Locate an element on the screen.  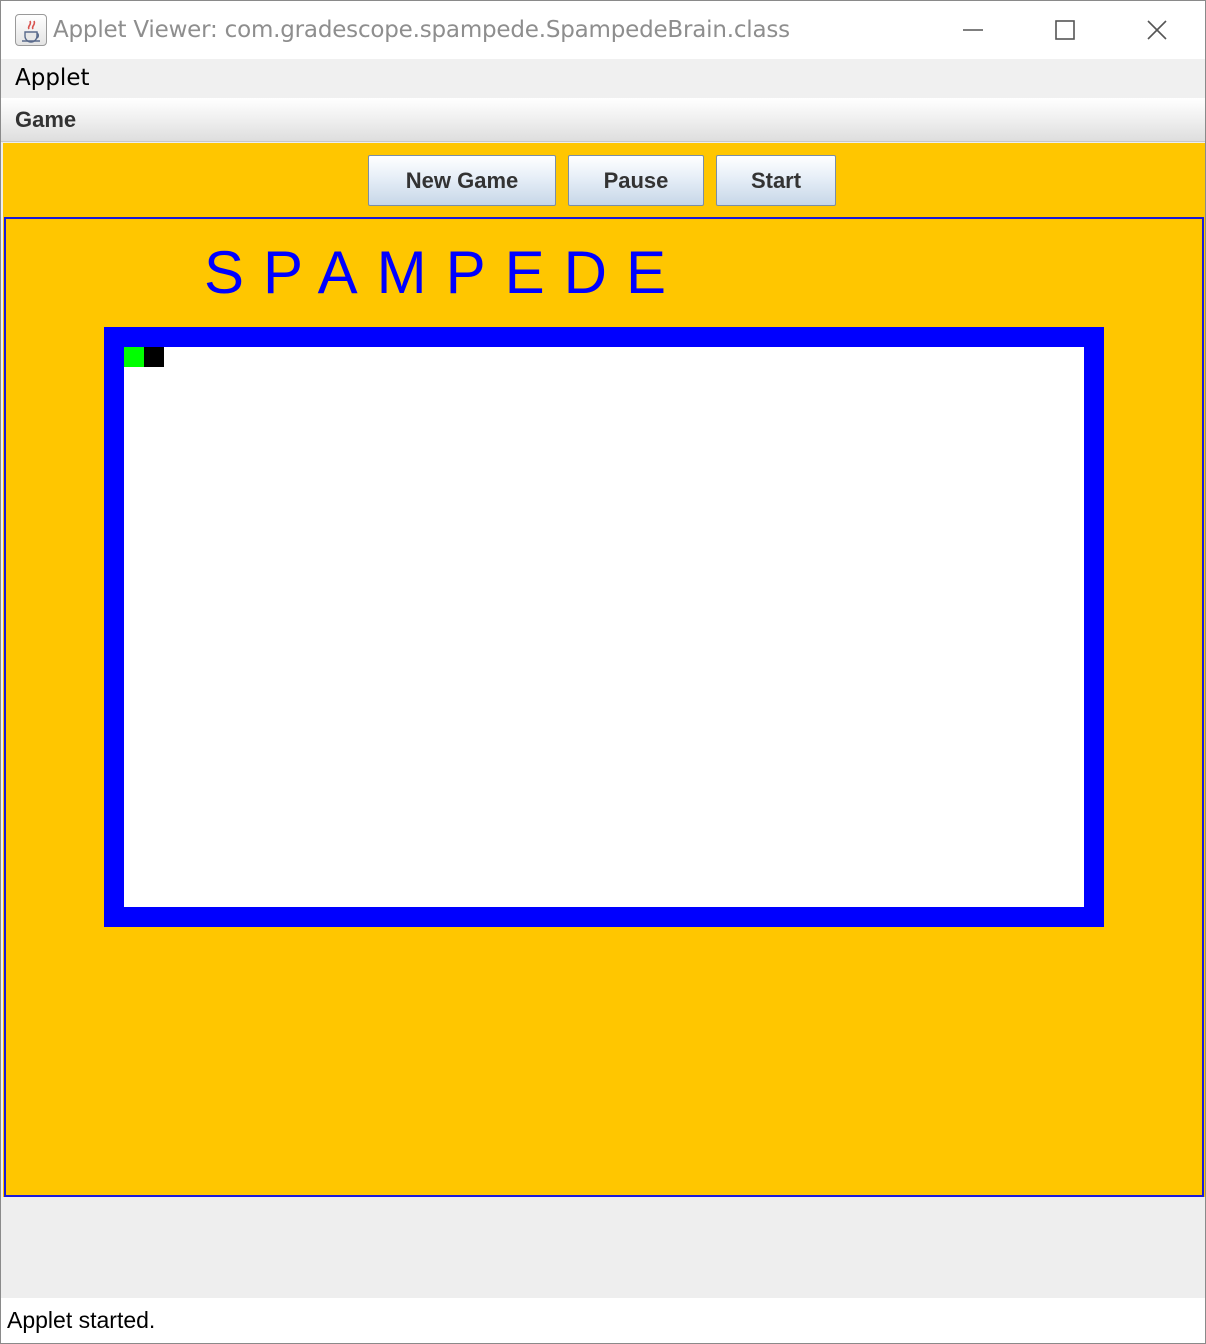
menu-applet: Applet is located at coordinates (52, 78).